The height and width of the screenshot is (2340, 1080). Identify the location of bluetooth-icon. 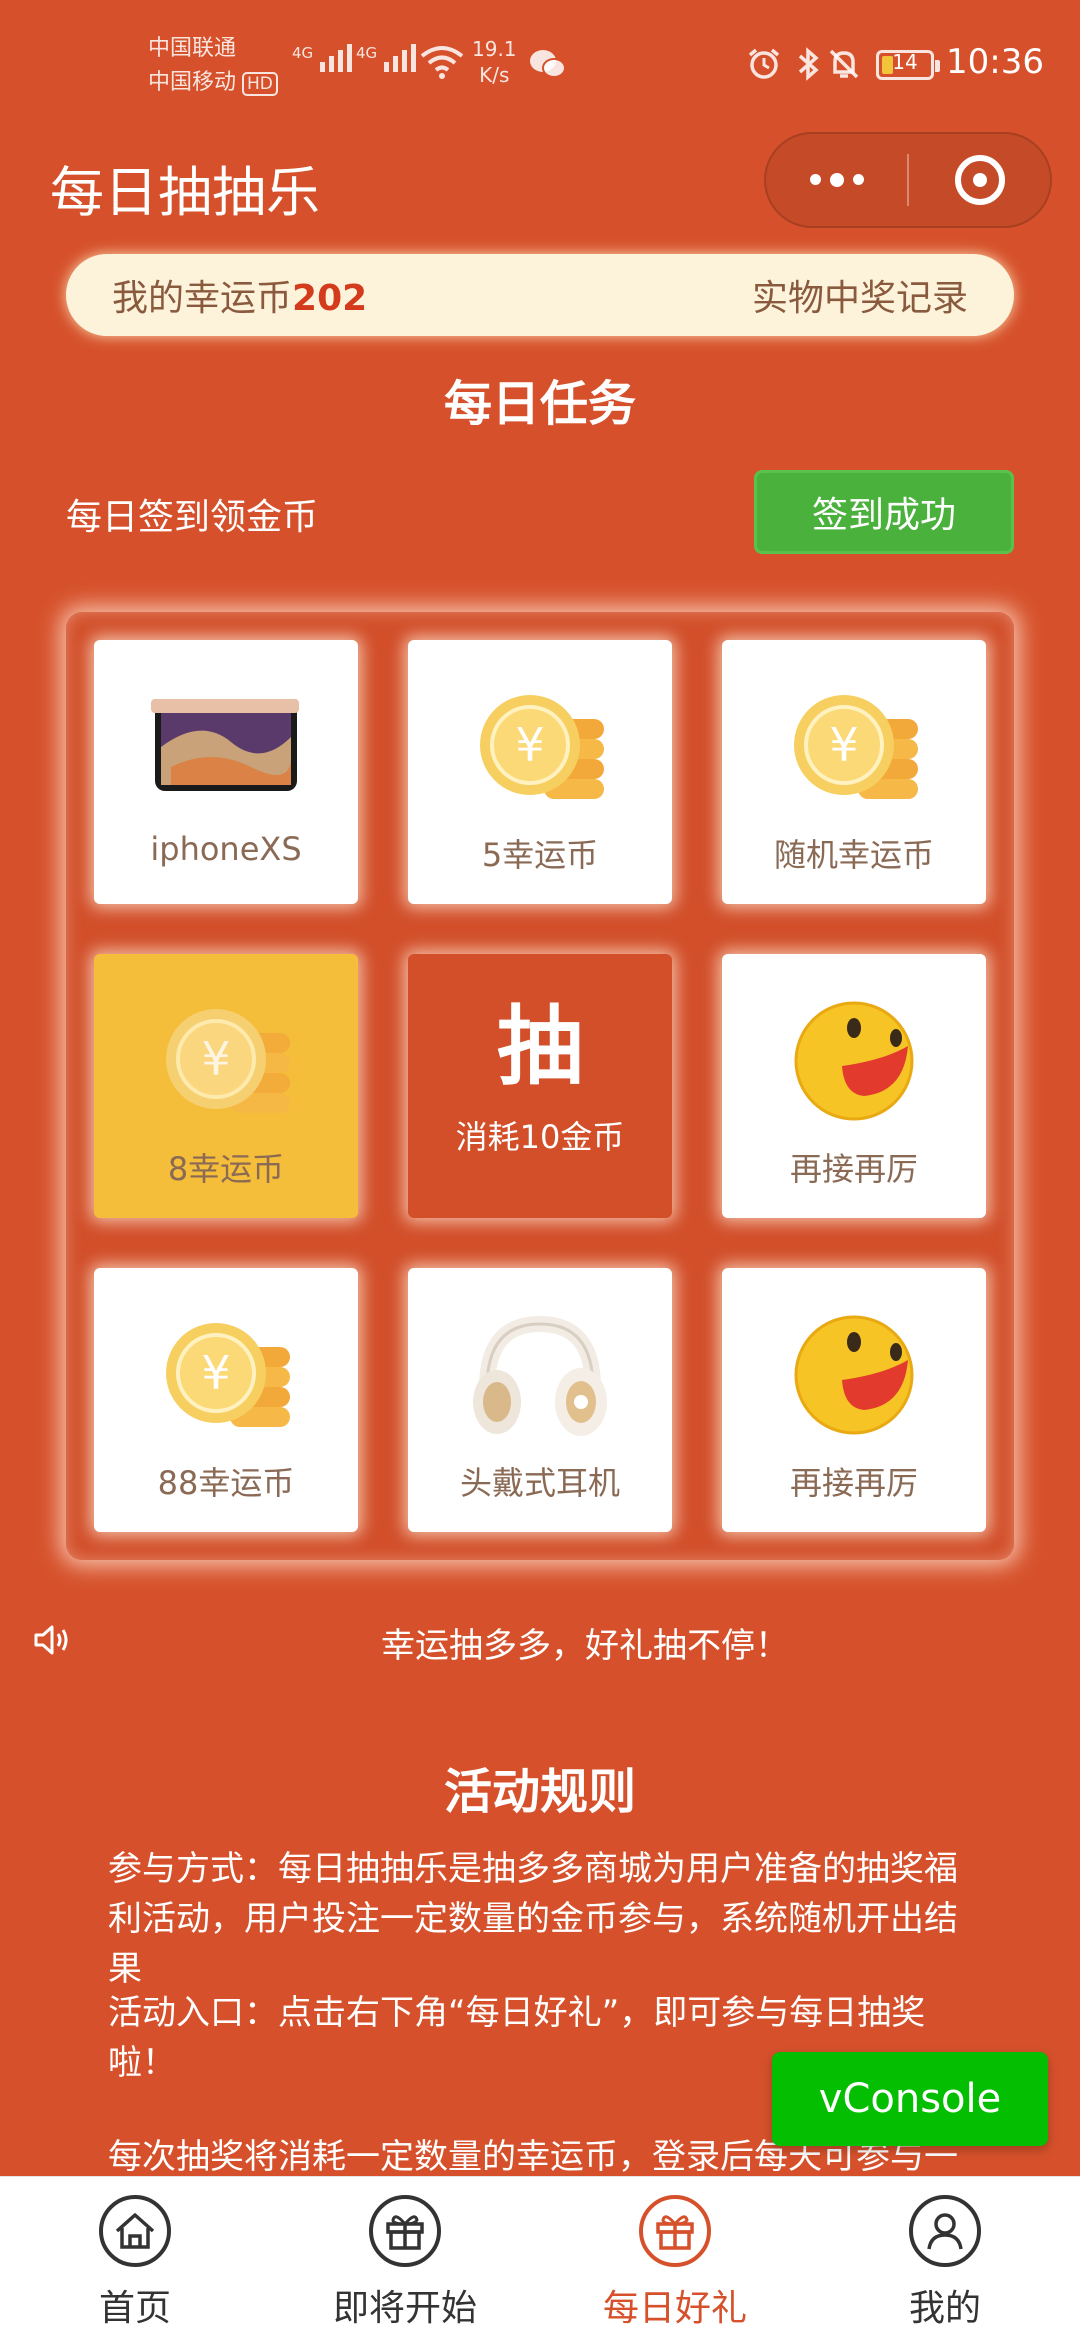
(808, 64).